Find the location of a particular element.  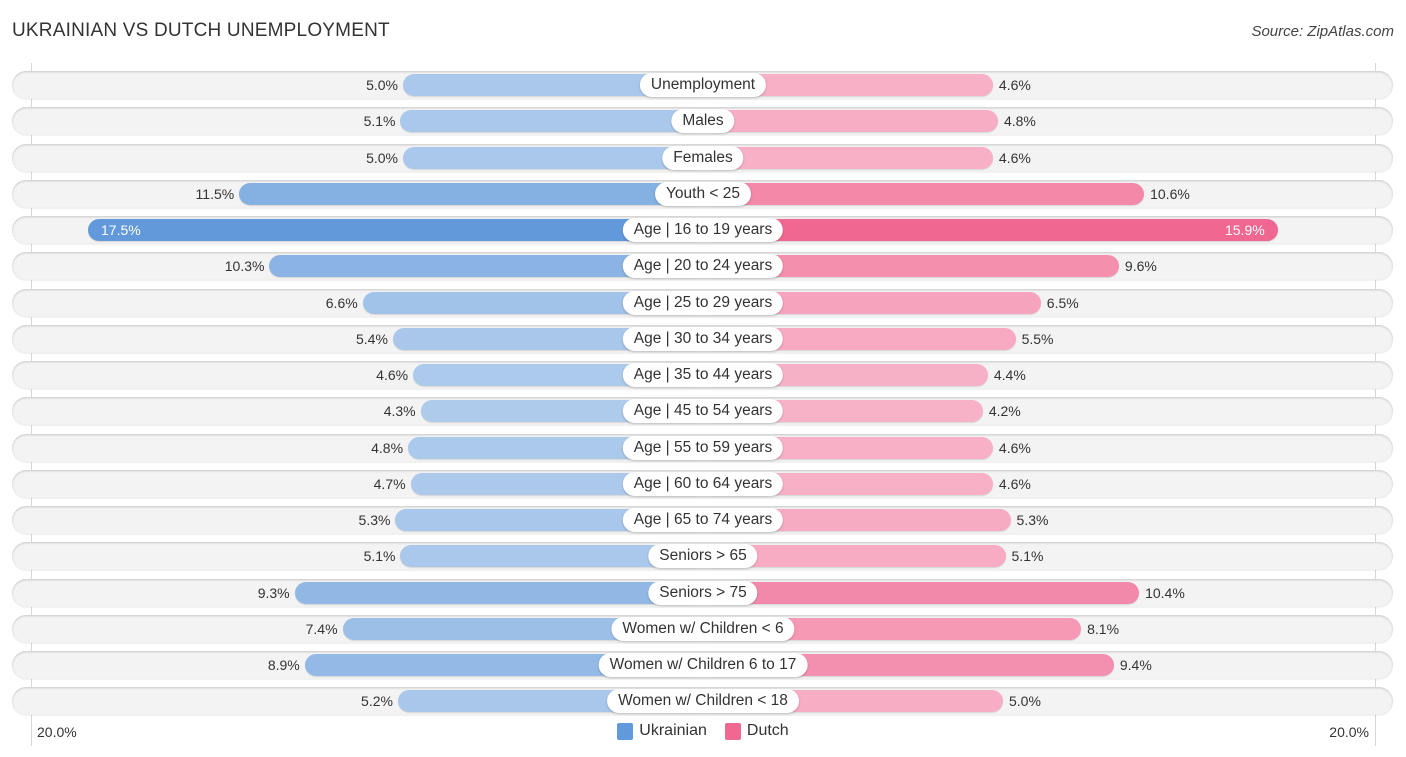

value-label-dutch: 9.6% is located at coordinates (1140, 266).